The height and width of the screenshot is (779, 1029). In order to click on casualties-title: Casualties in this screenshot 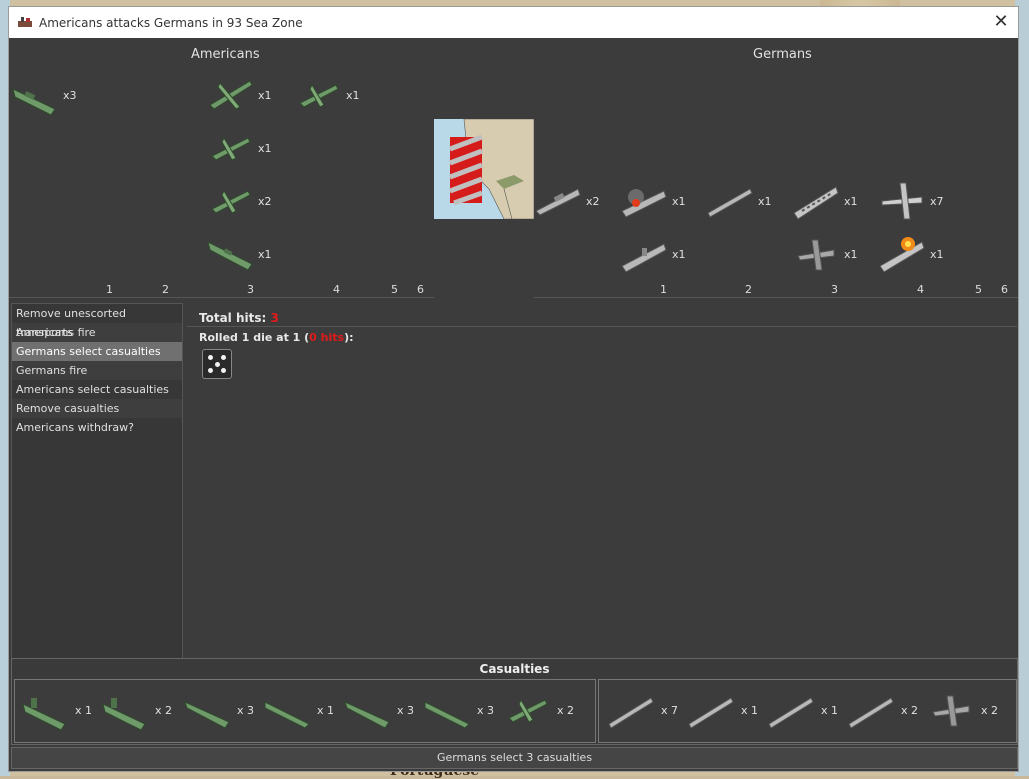, I will do `click(514, 669)`.